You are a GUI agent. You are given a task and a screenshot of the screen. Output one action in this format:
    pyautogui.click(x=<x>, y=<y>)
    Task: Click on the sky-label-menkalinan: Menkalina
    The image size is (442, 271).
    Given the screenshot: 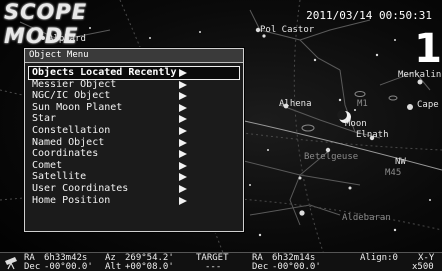 What is the action you would take?
    pyautogui.click(x=420, y=75)
    